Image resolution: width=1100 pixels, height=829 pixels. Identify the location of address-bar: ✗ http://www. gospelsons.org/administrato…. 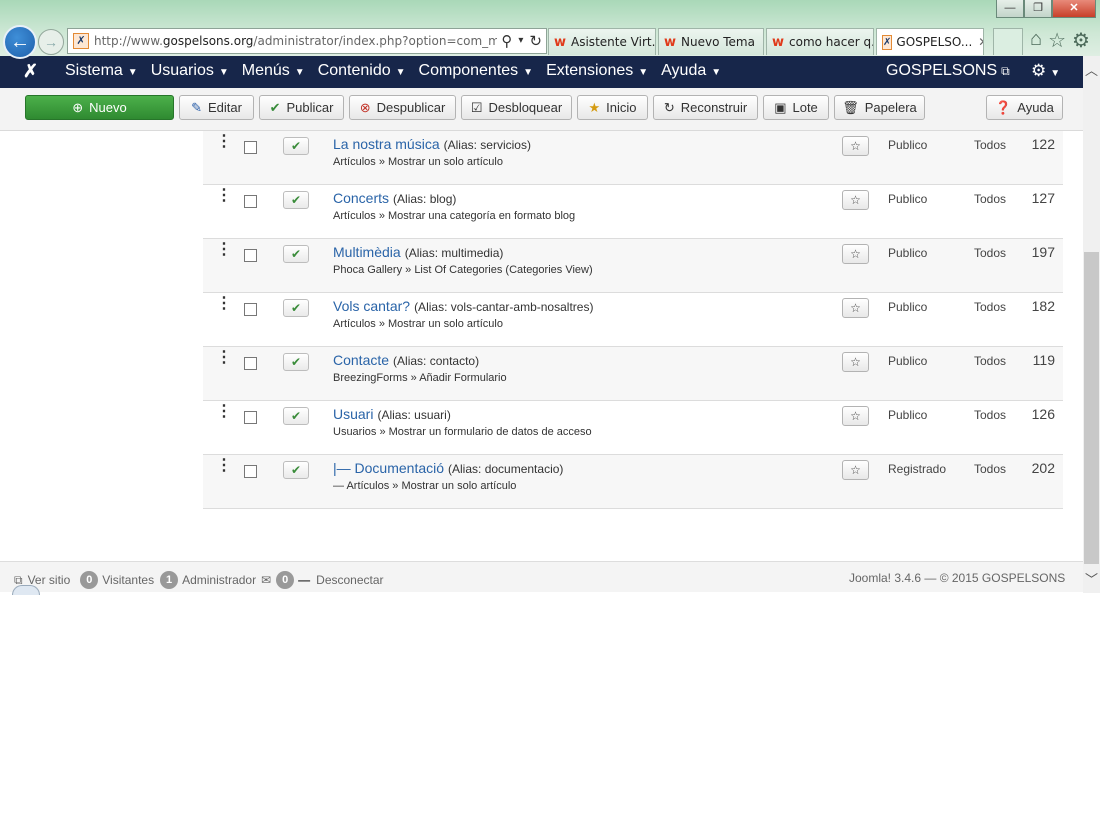
(307, 41).